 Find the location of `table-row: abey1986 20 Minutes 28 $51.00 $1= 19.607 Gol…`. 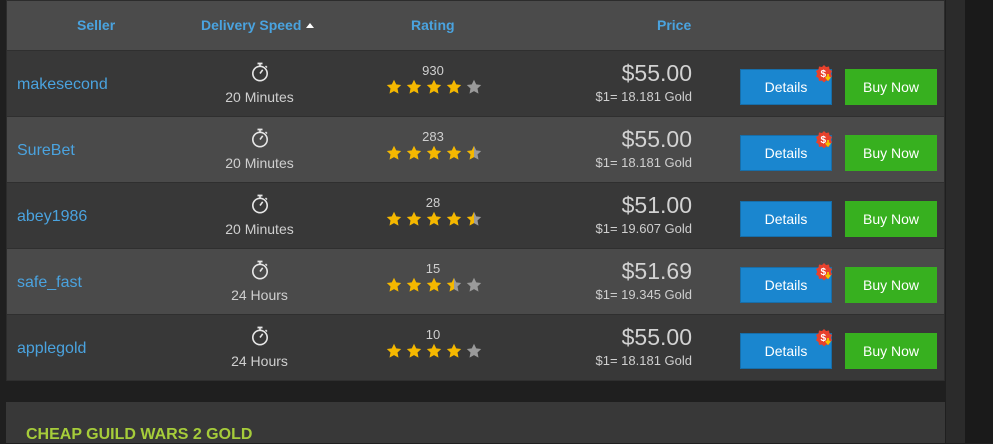

table-row: abey1986 20 Minutes 28 $51.00 $1= 19.607 Gol… is located at coordinates (475, 216).